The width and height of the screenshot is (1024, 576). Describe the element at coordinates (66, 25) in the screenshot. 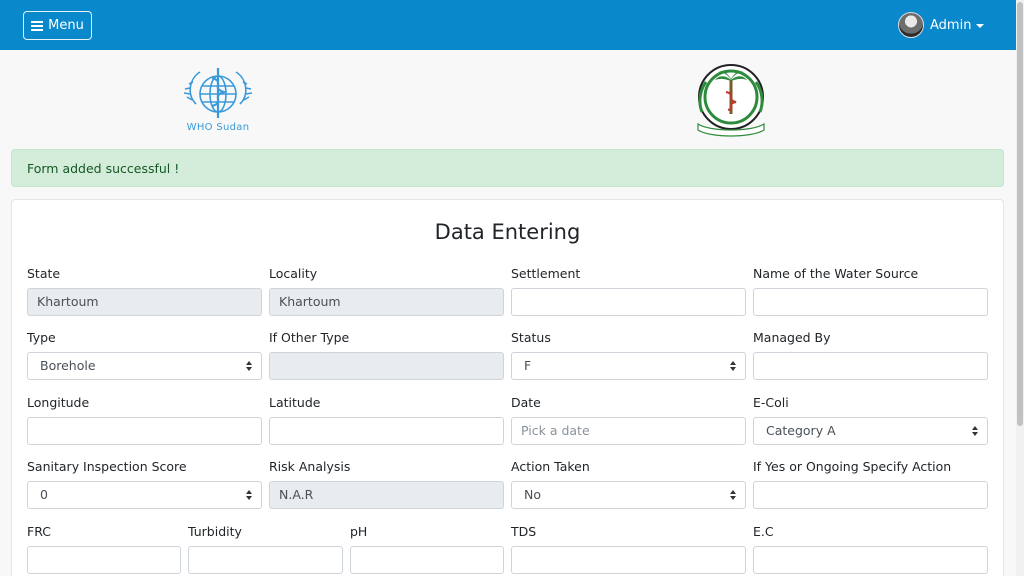

I see `menu-label: Menu` at that location.